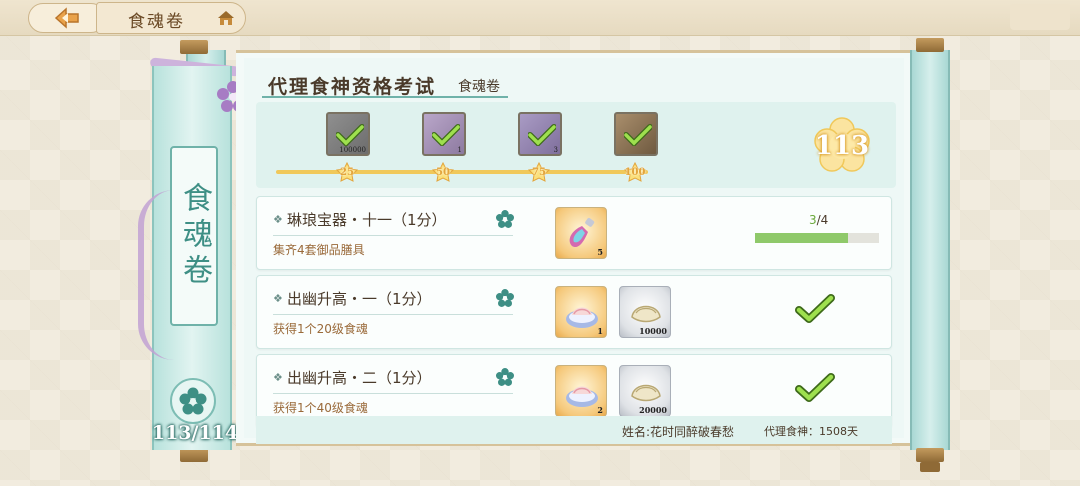  What do you see at coordinates (359, 378) in the screenshot?
I see `task-name: 出幽升高・二（1分）` at bounding box center [359, 378].